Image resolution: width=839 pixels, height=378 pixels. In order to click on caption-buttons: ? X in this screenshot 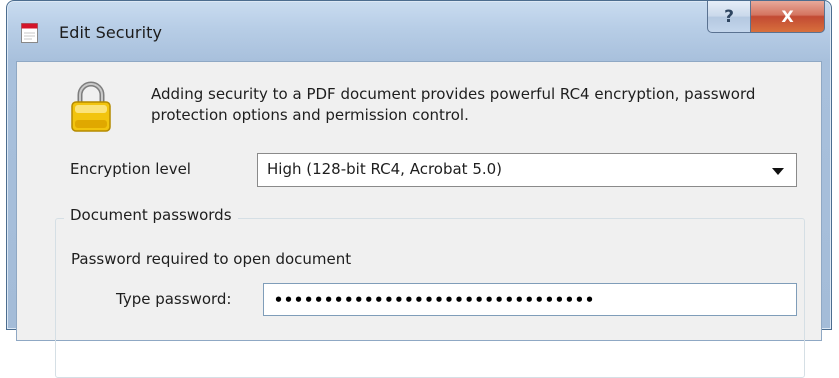, I will do `click(766, 17)`.